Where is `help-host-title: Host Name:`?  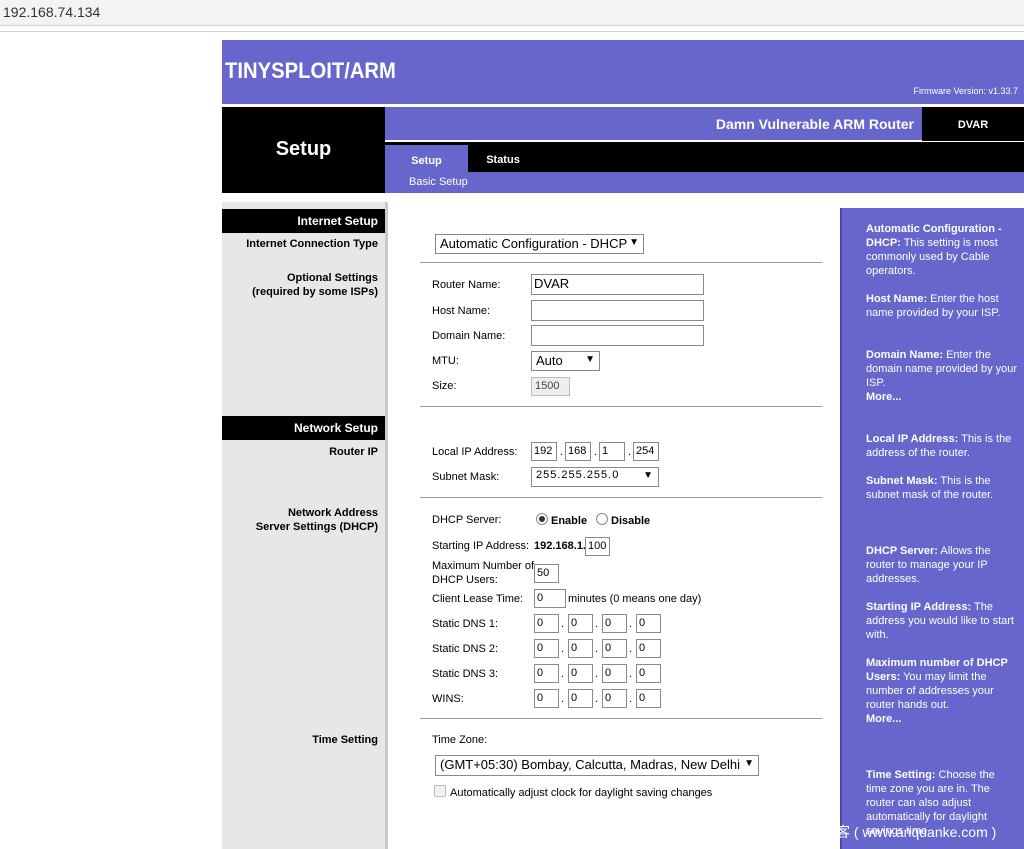
help-host-title: Host Name: is located at coordinates (897, 299).